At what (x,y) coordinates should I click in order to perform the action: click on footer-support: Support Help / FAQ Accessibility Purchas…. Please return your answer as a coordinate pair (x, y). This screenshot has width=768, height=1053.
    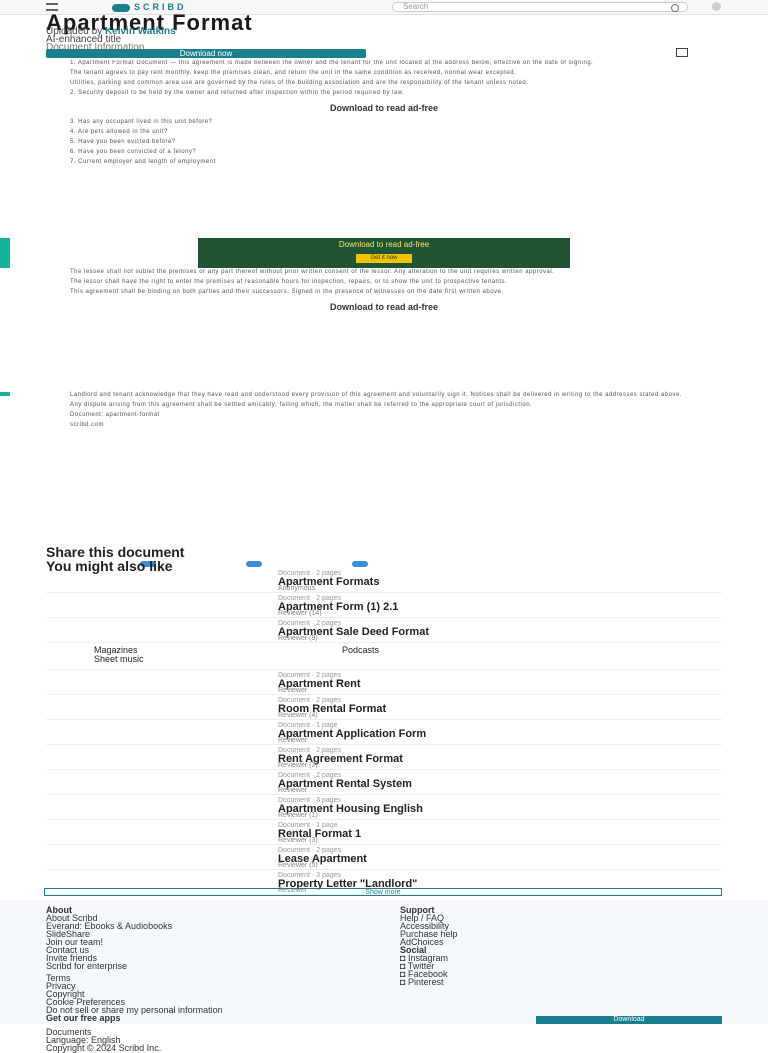
    Looking at the image, I should click on (429, 946).